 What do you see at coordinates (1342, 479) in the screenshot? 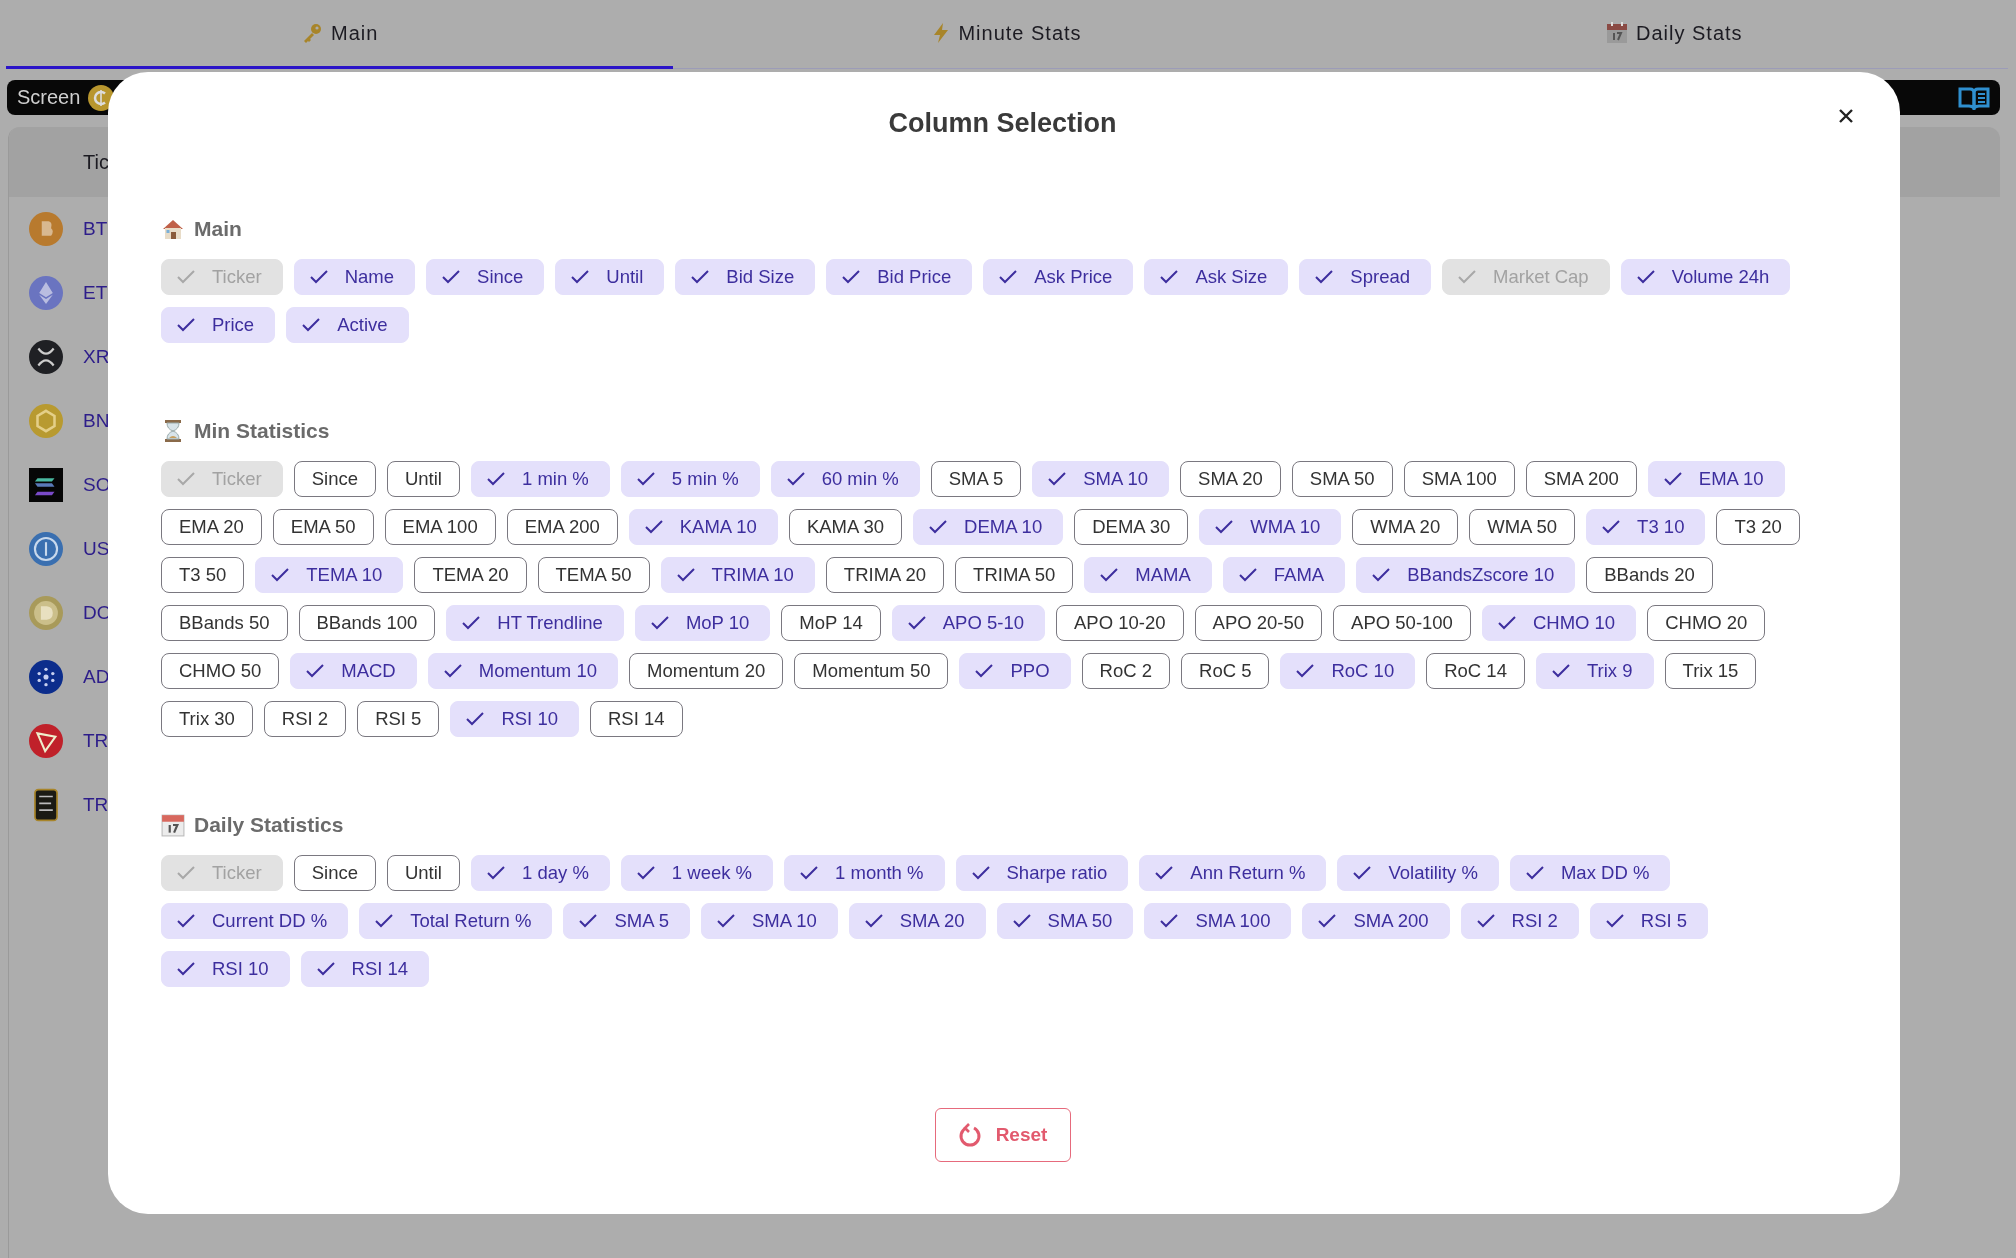
I see `column-chip: SMA 50` at bounding box center [1342, 479].